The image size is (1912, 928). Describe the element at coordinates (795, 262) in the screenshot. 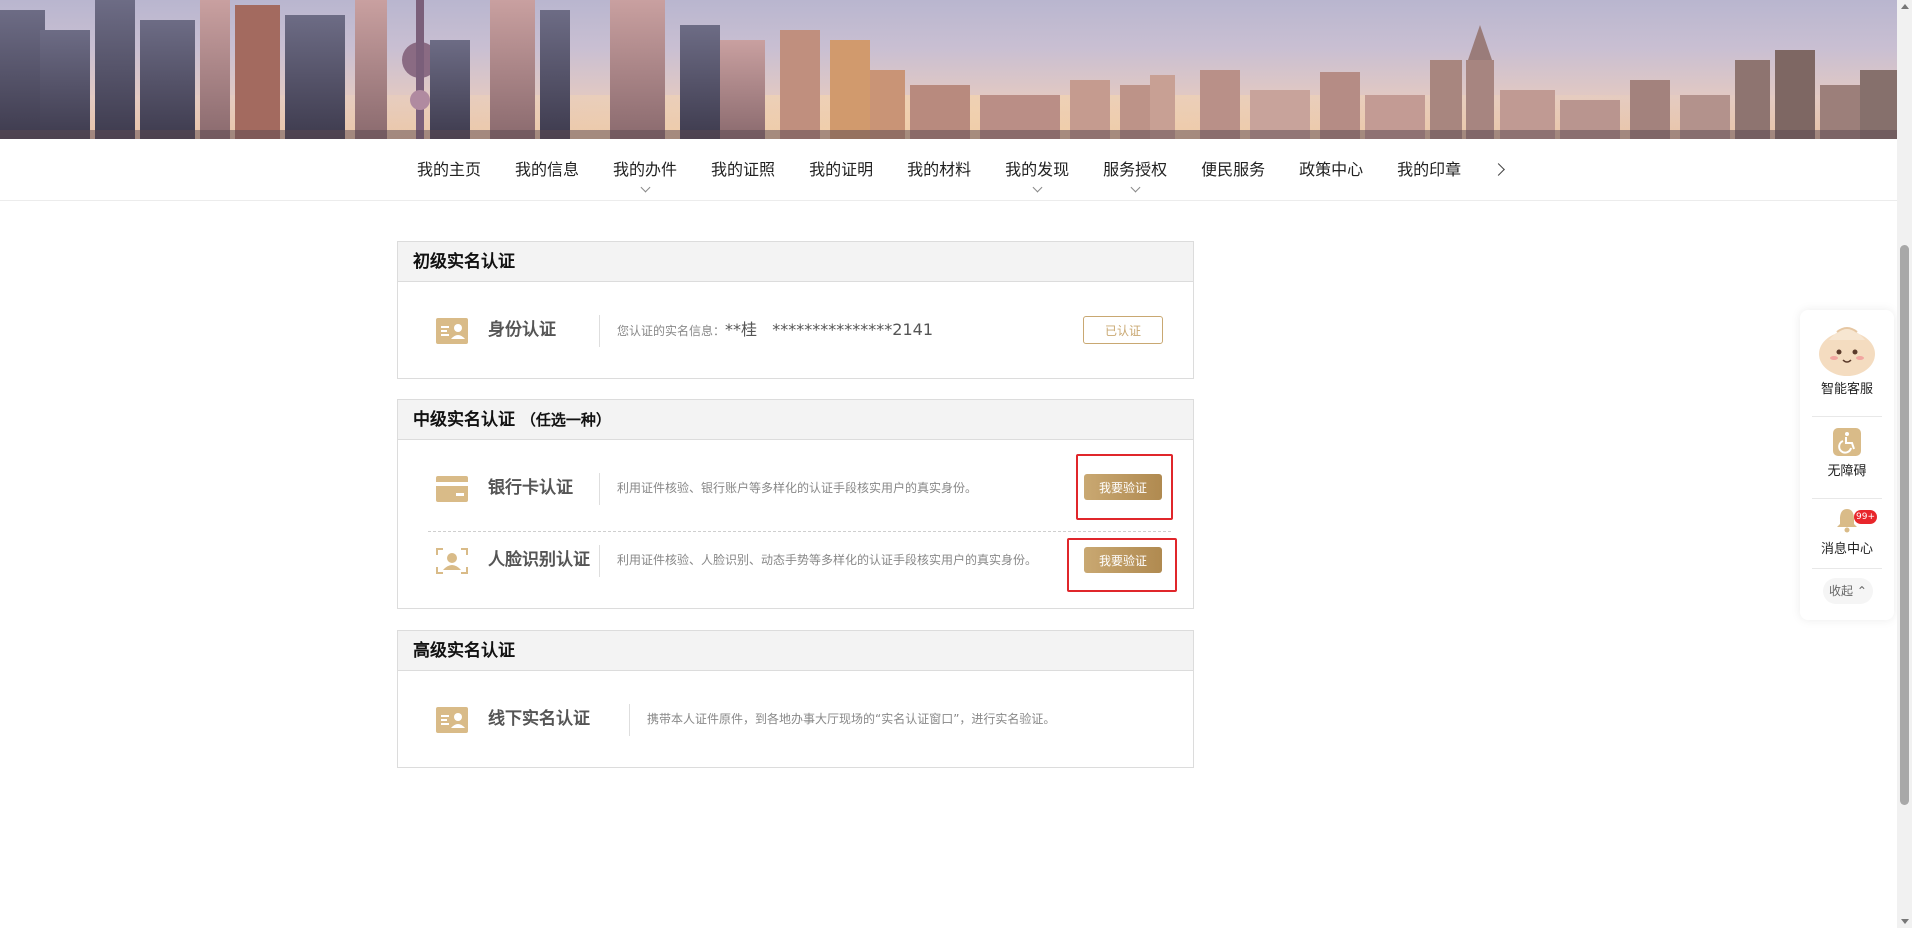

I see `primary-auth-title: 初级实名认证` at that location.